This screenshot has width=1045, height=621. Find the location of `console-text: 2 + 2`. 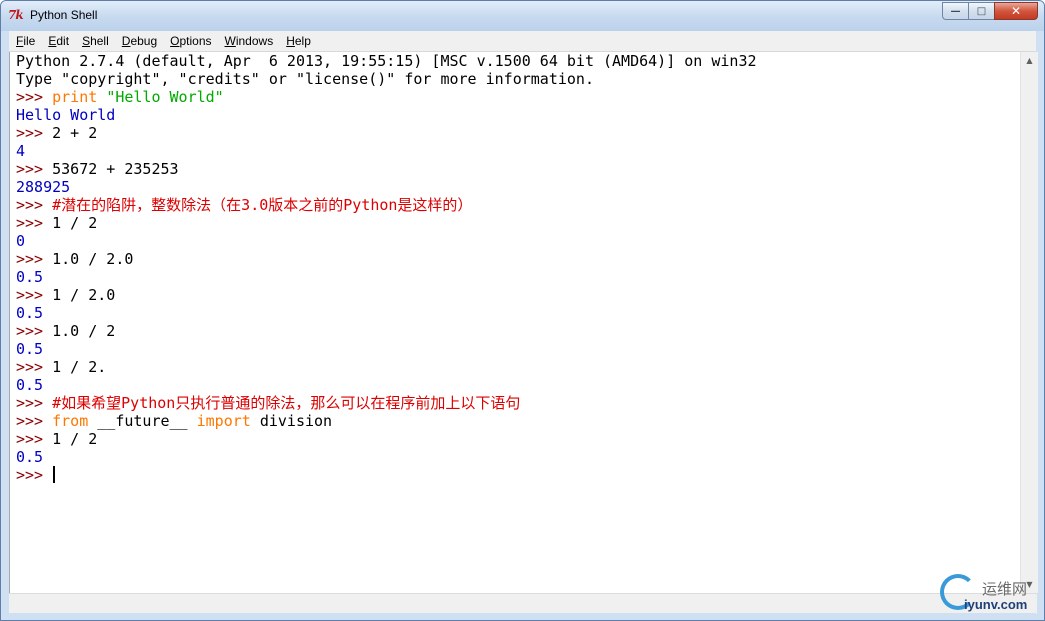

console-text: 2 + 2 is located at coordinates (75, 133).